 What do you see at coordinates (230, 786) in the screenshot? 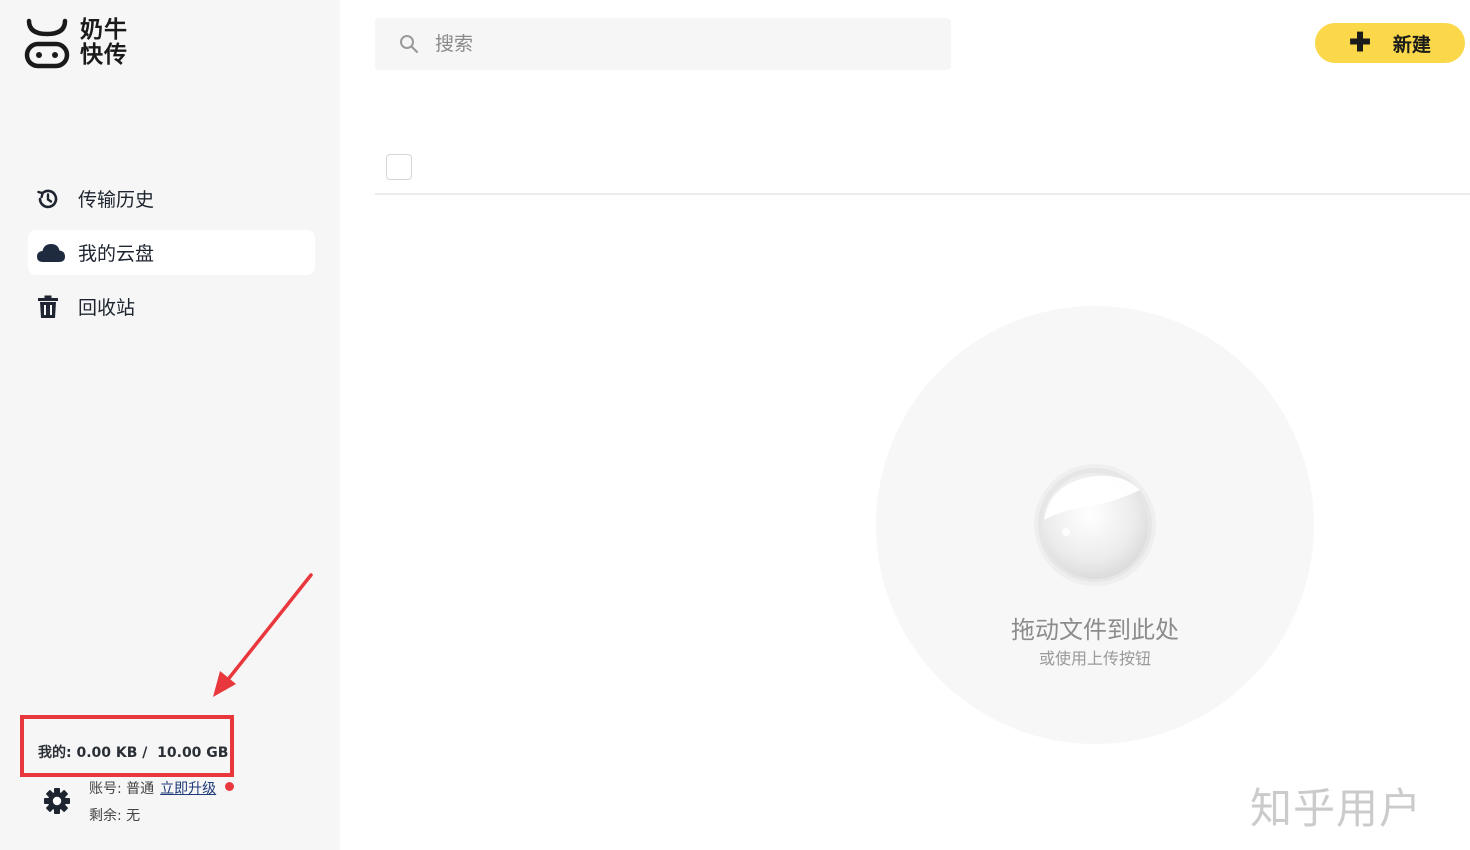
I see `notification-dot` at bounding box center [230, 786].